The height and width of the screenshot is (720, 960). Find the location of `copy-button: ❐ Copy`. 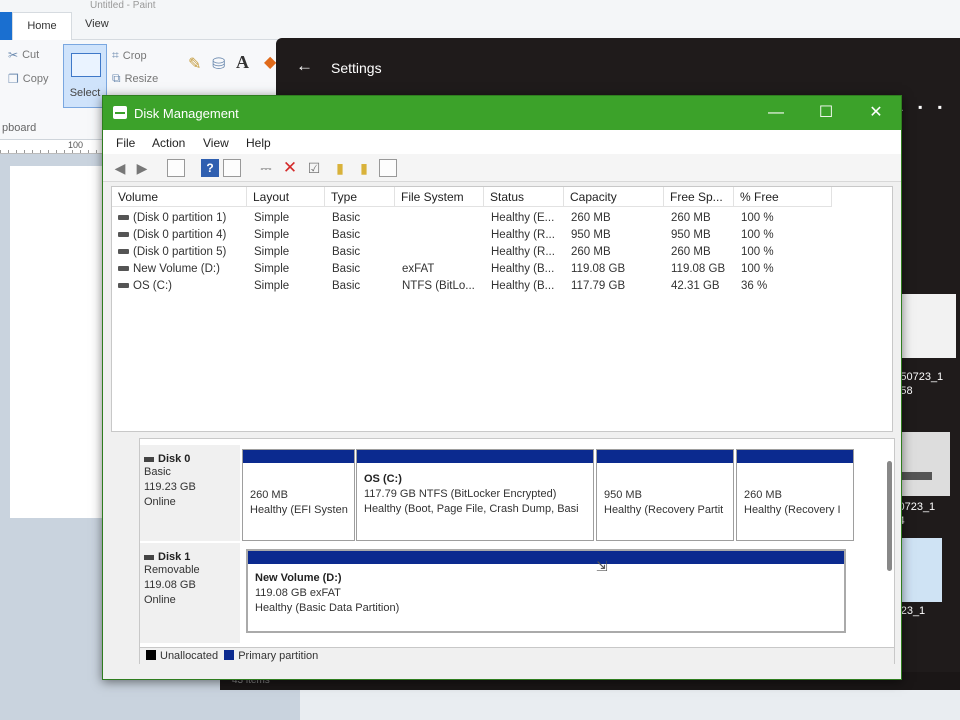

copy-button: ❐ Copy is located at coordinates (28, 79).